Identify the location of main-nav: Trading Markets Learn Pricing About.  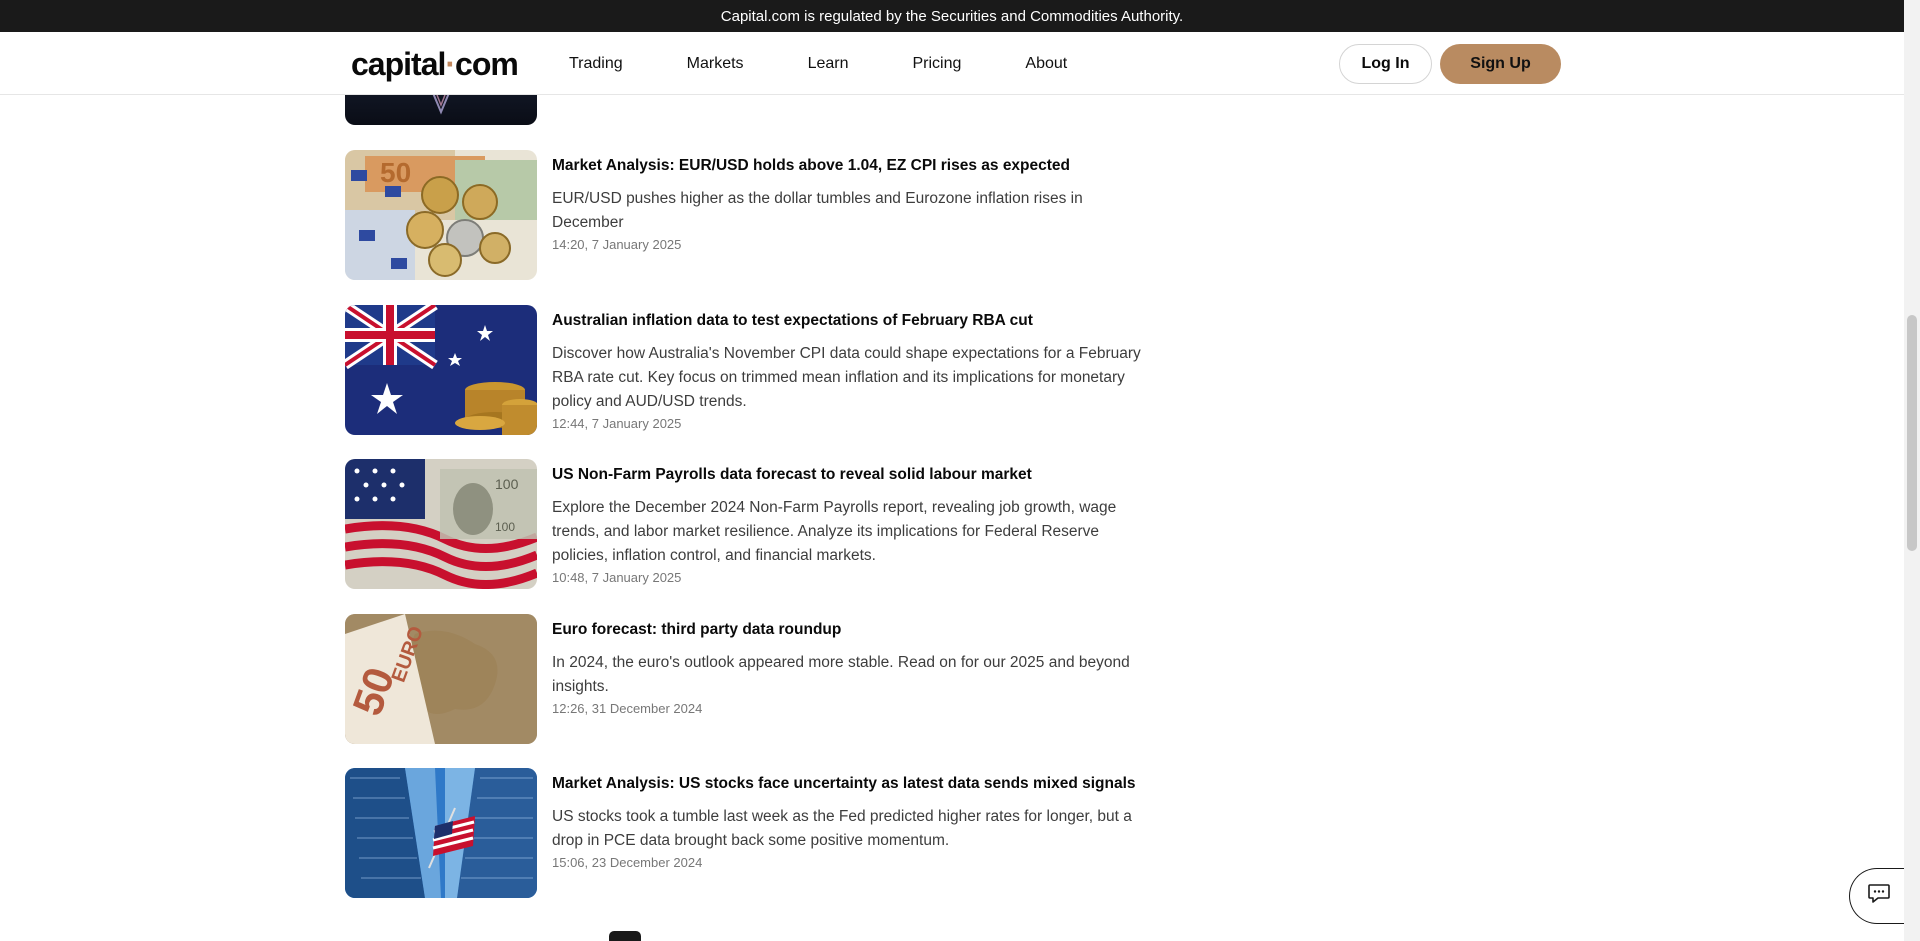
(850, 63).